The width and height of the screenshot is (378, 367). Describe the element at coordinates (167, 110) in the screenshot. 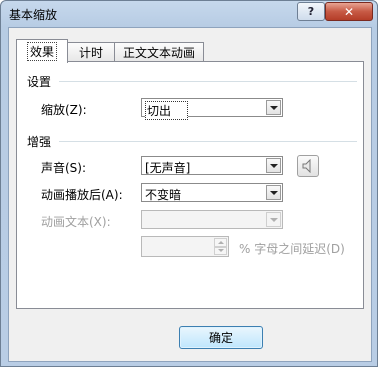

I see `zoom-select-value: 切出` at that location.